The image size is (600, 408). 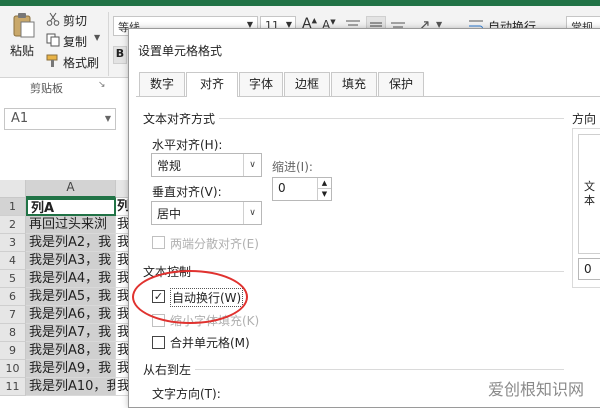 I want to click on cell-a: 再回过头来浏, so click(x=71, y=225).